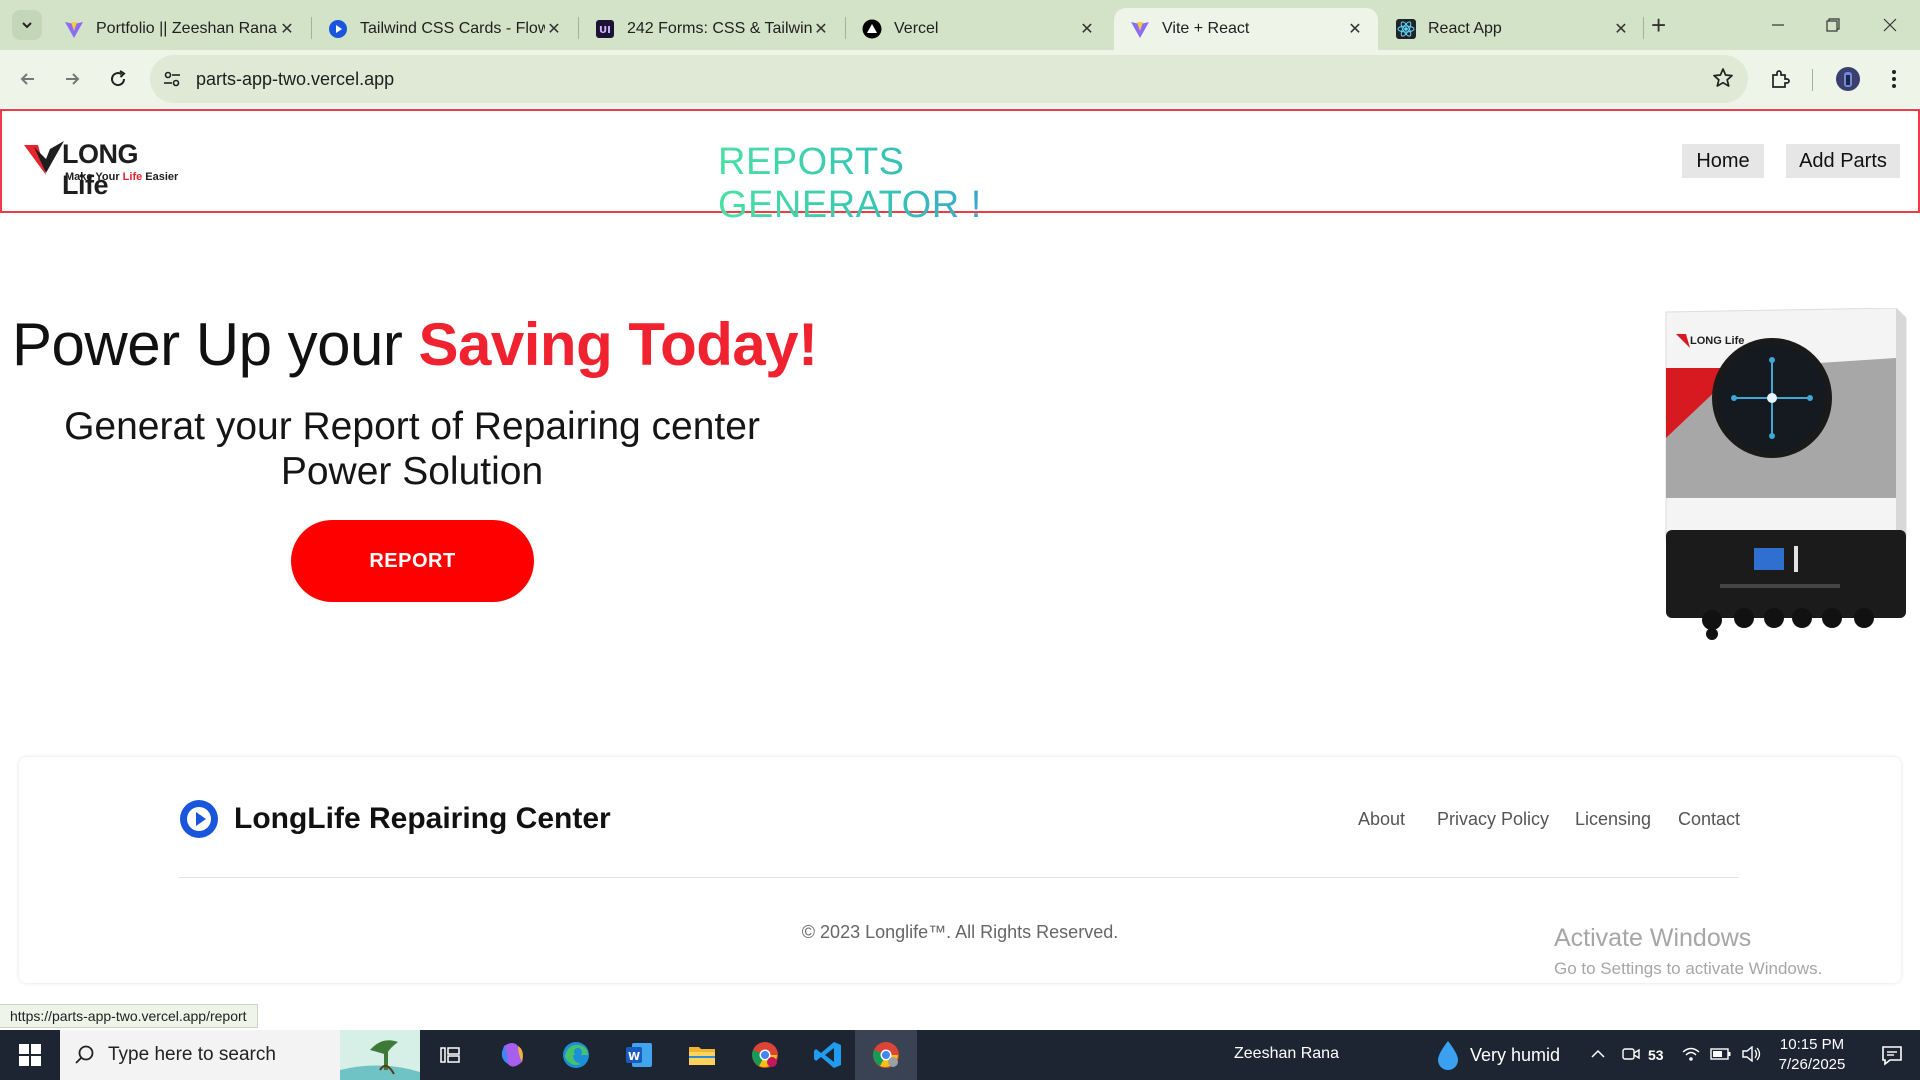  What do you see at coordinates (84, 1054) in the screenshot?
I see `search-icon` at bounding box center [84, 1054].